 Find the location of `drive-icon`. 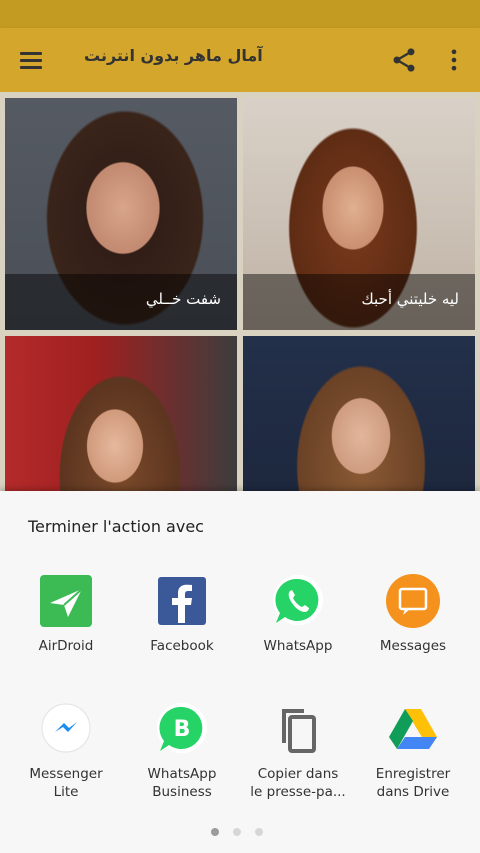

drive-icon is located at coordinates (413, 729).